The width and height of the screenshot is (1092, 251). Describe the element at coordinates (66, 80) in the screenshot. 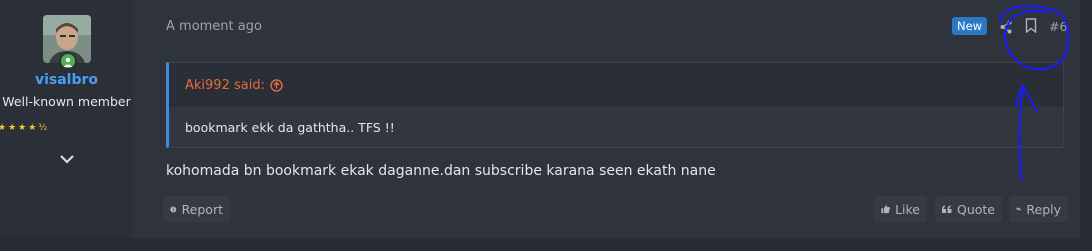

I see `username-link: visalbro` at that location.